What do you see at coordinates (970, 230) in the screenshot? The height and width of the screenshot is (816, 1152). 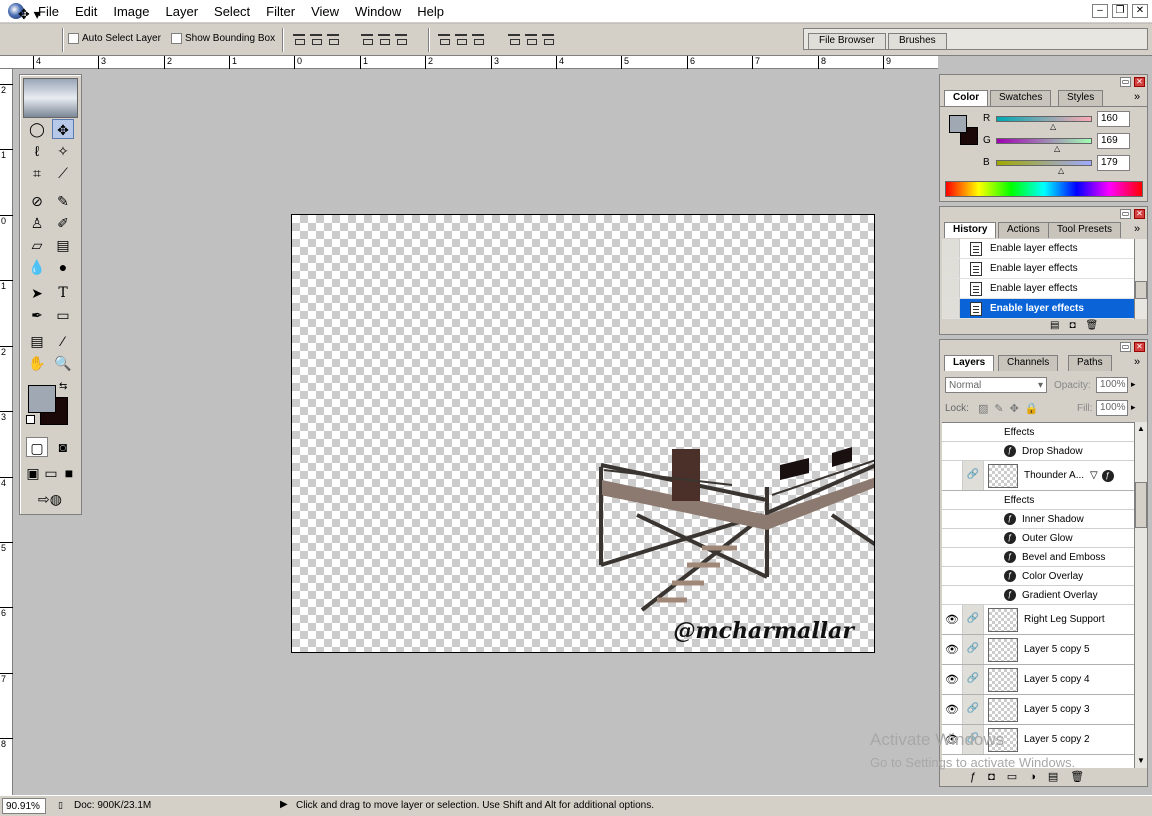 I see `tab-history: History` at bounding box center [970, 230].